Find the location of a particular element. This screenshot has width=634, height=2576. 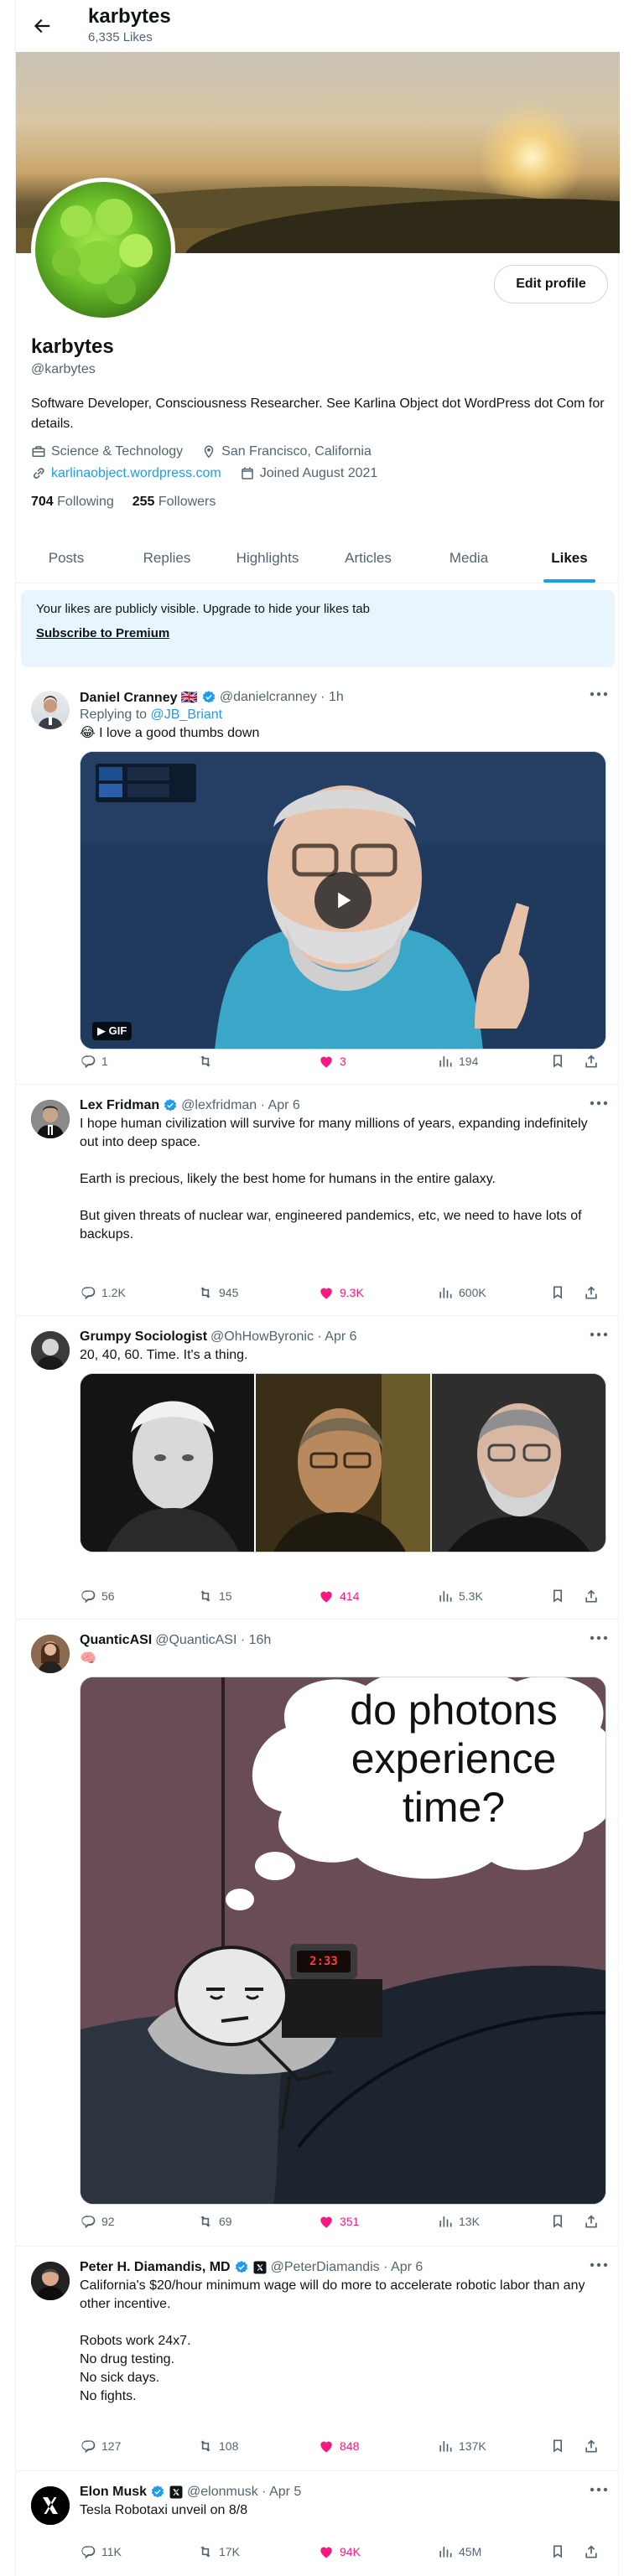

author-name: Elon Musk is located at coordinates (113, 2492).